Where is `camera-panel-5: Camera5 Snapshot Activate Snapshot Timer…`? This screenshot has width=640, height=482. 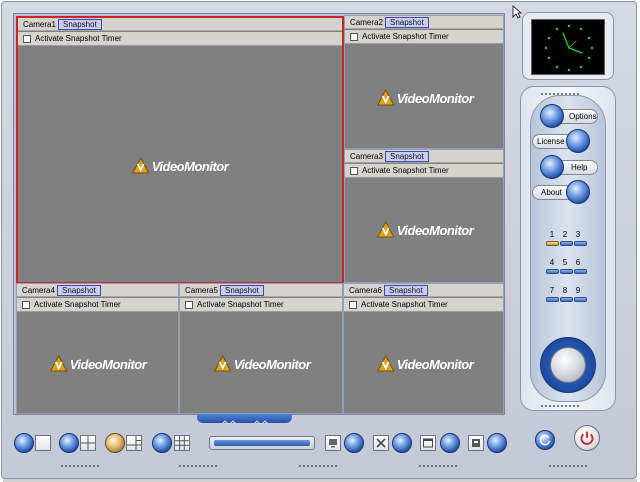
camera-panel-5: Camera5 Snapshot Activate Snapshot Timer… is located at coordinates (261, 348).